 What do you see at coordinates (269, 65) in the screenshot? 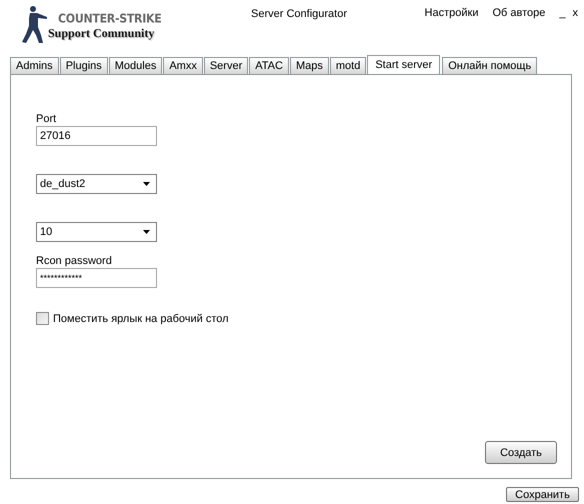
I see `tab: ATAC` at bounding box center [269, 65].